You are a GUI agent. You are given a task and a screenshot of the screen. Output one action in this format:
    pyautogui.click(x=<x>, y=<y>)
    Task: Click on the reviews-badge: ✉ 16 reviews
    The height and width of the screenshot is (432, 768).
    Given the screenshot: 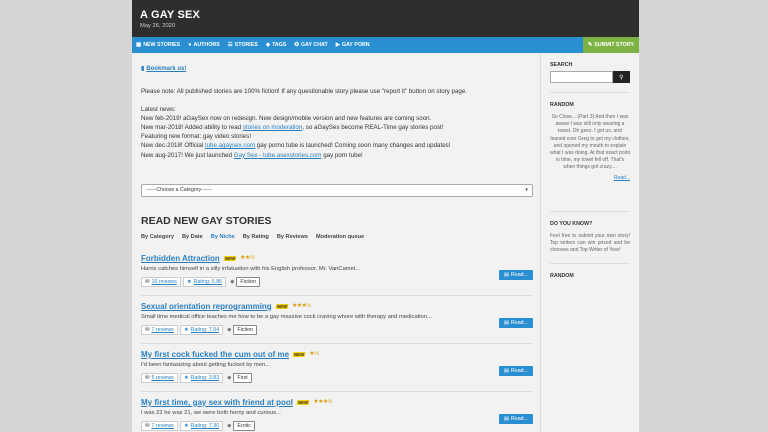 What is the action you would take?
    pyautogui.click(x=161, y=281)
    